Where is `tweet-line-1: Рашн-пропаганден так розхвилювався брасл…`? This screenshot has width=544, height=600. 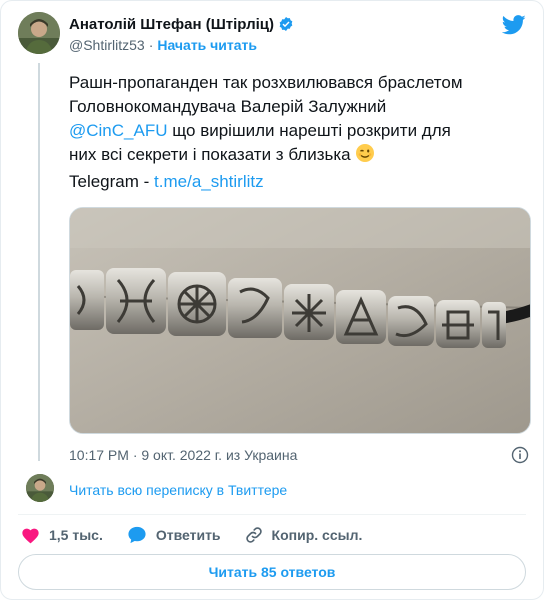
tweet-line-1: Рашн-пропаганден так розхвилювався брасл… is located at coordinates (266, 82).